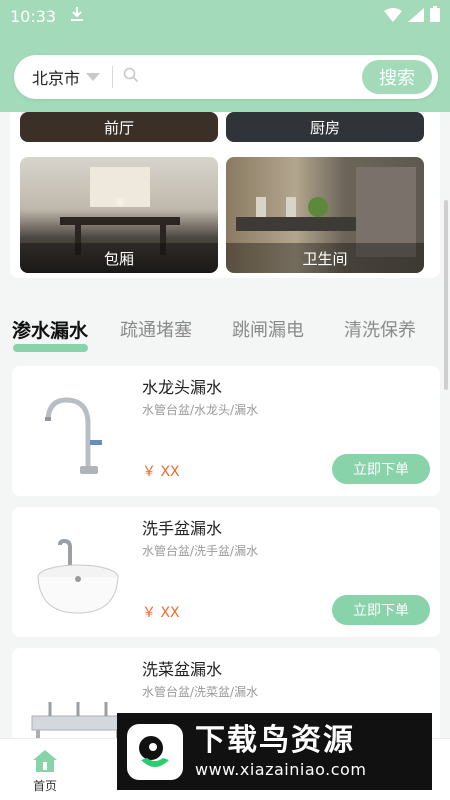  What do you see at coordinates (77, 16) in the screenshot?
I see `download-icon` at bounding box center [77, 16].